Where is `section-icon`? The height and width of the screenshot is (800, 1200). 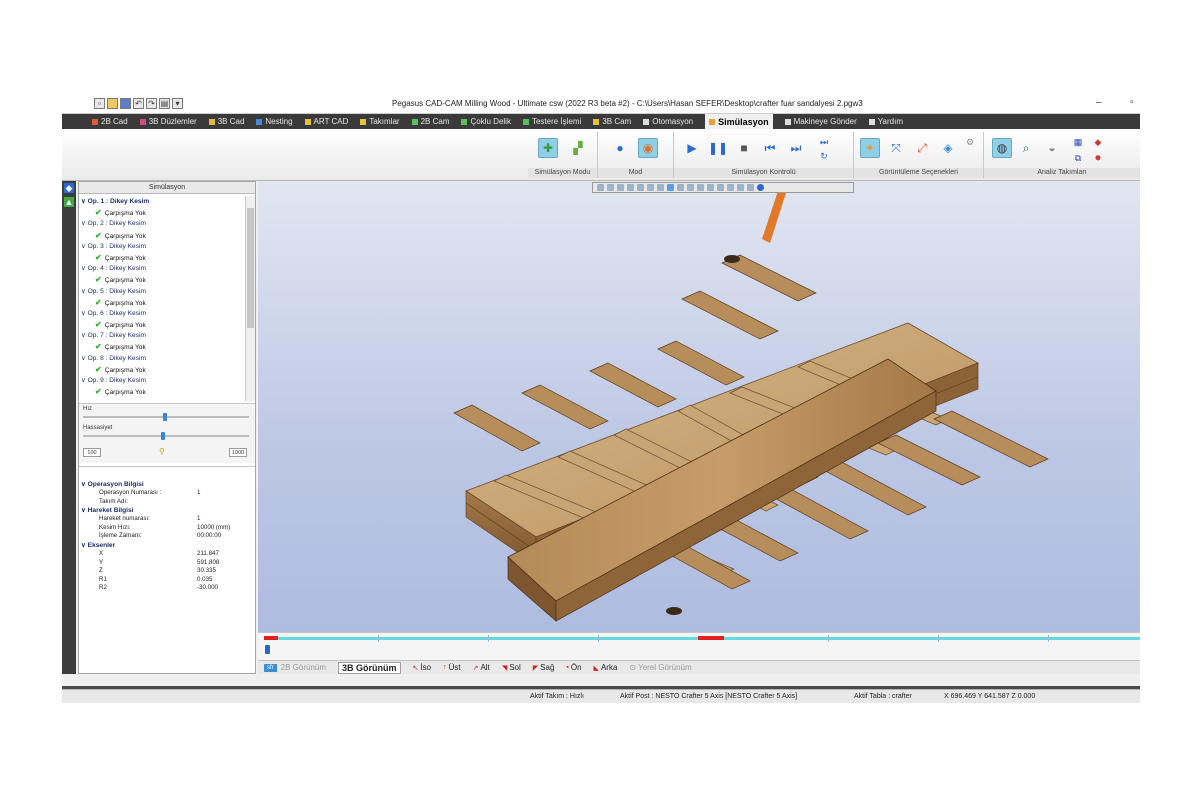 section-icon is located at coordinates (720, 187).